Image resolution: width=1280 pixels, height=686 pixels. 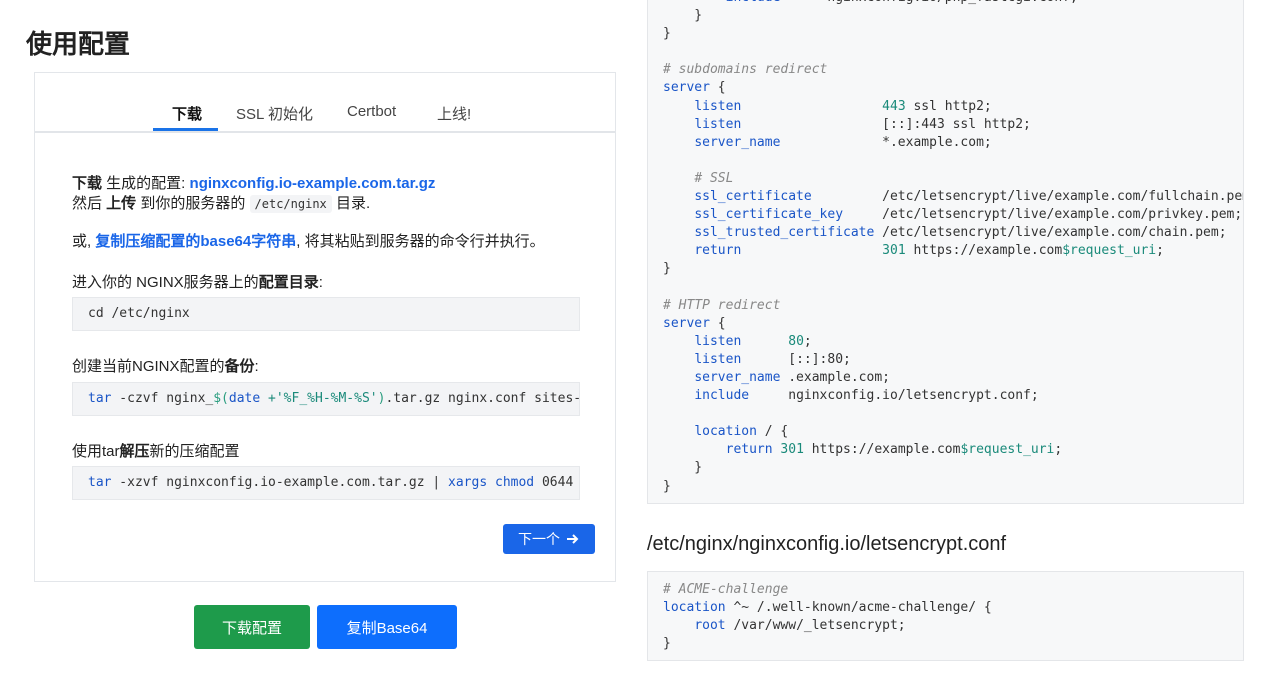 I want to click on step-label-cd: 进入你的 NGINX服务器上的配置目录:, so click(x=197, y=281).